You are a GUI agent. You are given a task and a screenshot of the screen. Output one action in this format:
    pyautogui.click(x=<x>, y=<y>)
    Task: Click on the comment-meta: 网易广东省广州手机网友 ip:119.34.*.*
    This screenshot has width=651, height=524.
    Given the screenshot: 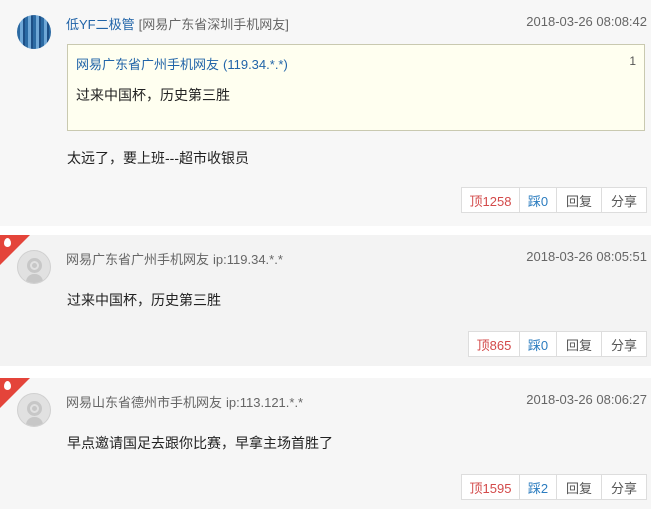 What is the action you would take?
    pyautogui.click(x=174, y=258)
    